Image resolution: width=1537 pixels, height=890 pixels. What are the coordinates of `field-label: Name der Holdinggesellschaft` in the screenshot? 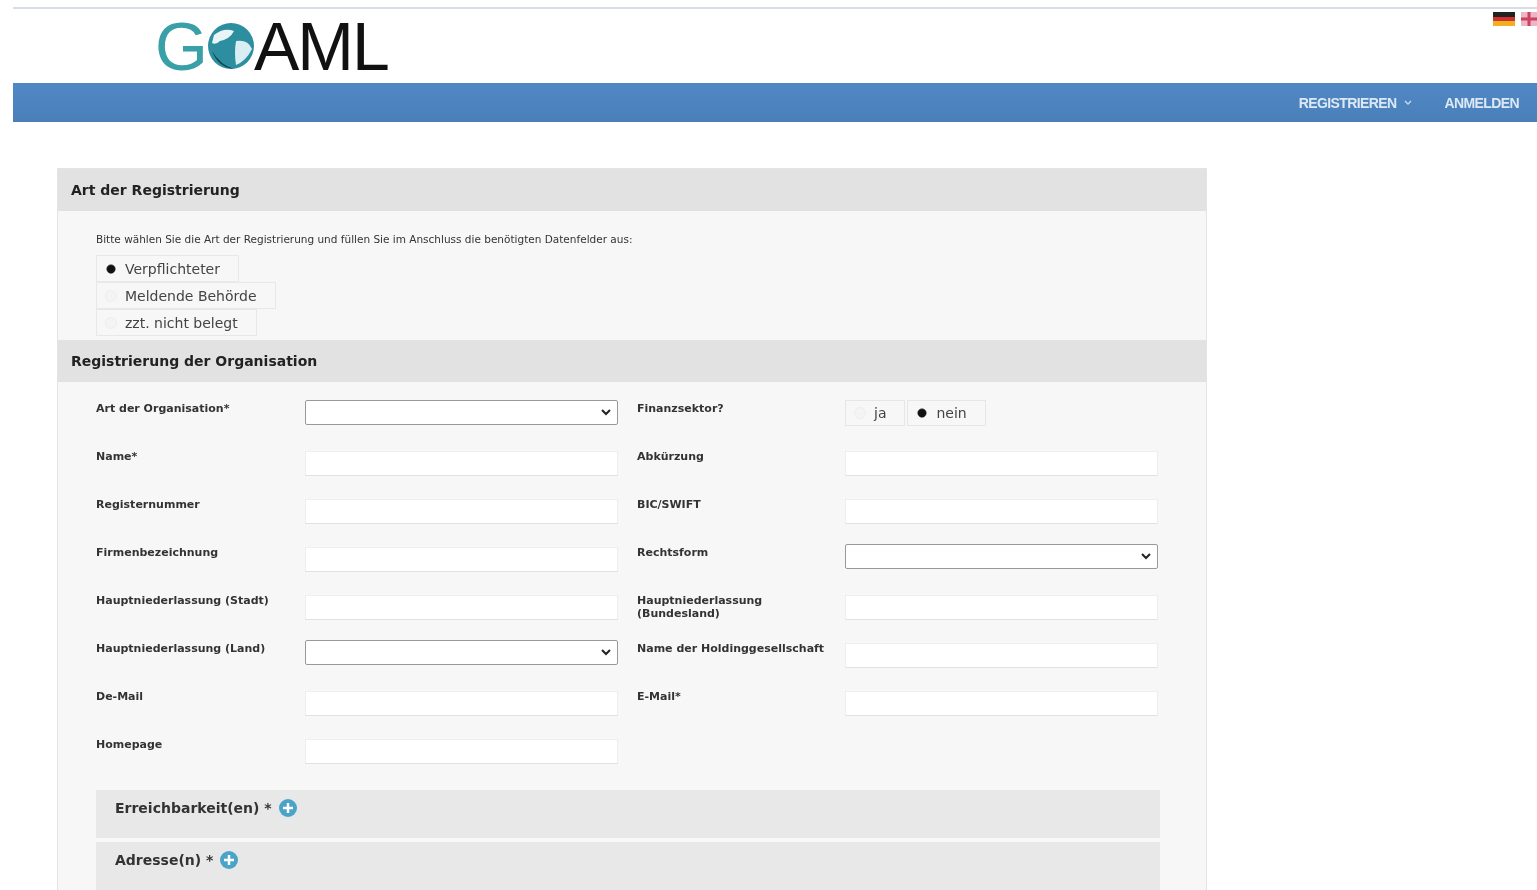 It's located at (731, 649).